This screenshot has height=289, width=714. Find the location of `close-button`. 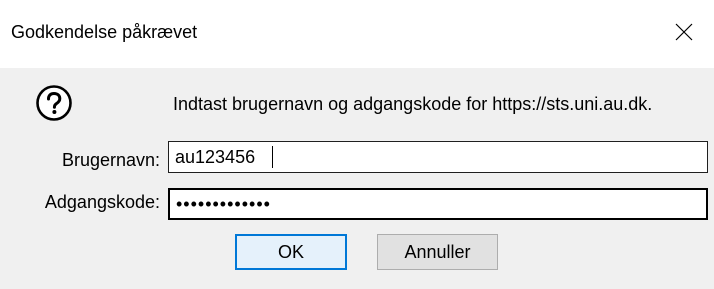

close-button is located at coordinates (684, 34).